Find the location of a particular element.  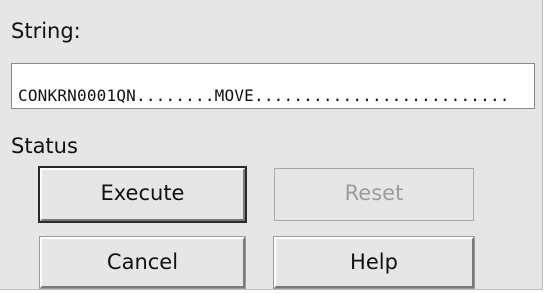

reset-button: Reset is located at coordinates (374, 194).